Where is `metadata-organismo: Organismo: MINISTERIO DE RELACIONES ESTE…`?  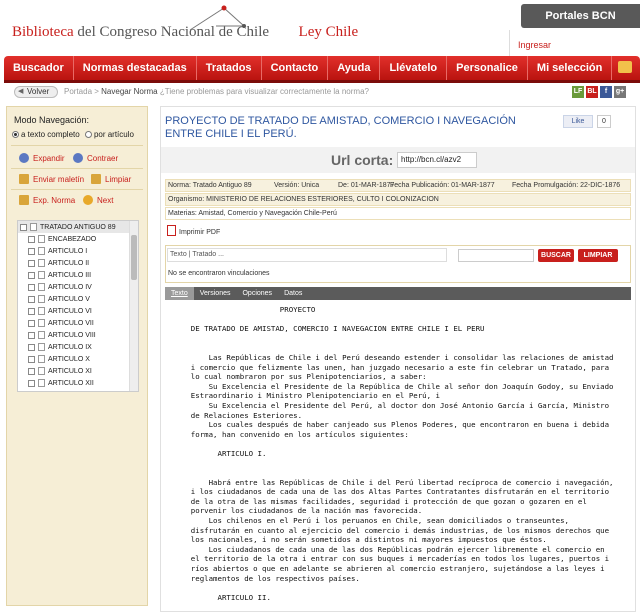
metadata-organismo: Organismo: MINISTERIO DE RELACIONES ESTE… is located at coordinates (398, 199).